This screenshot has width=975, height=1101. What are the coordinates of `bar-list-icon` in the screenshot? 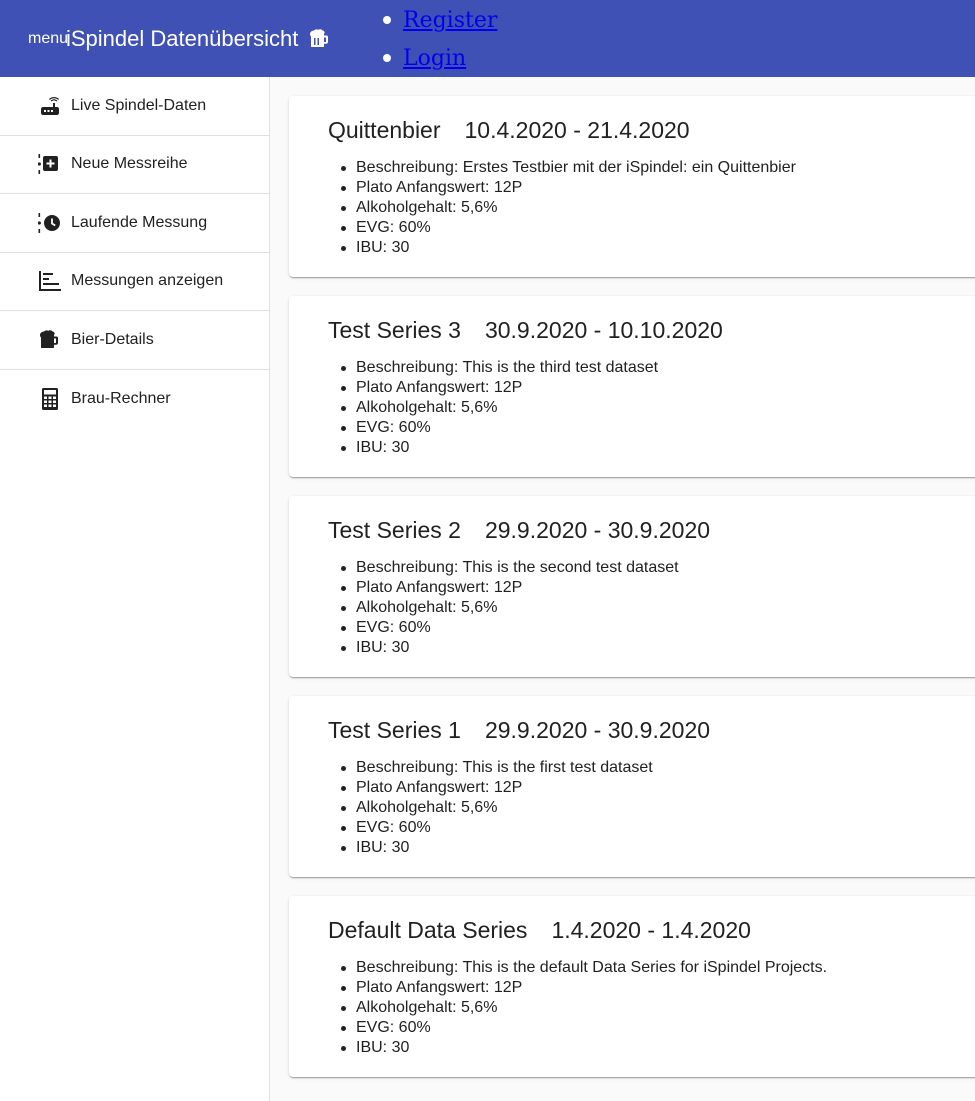 It's located at (51, 281).